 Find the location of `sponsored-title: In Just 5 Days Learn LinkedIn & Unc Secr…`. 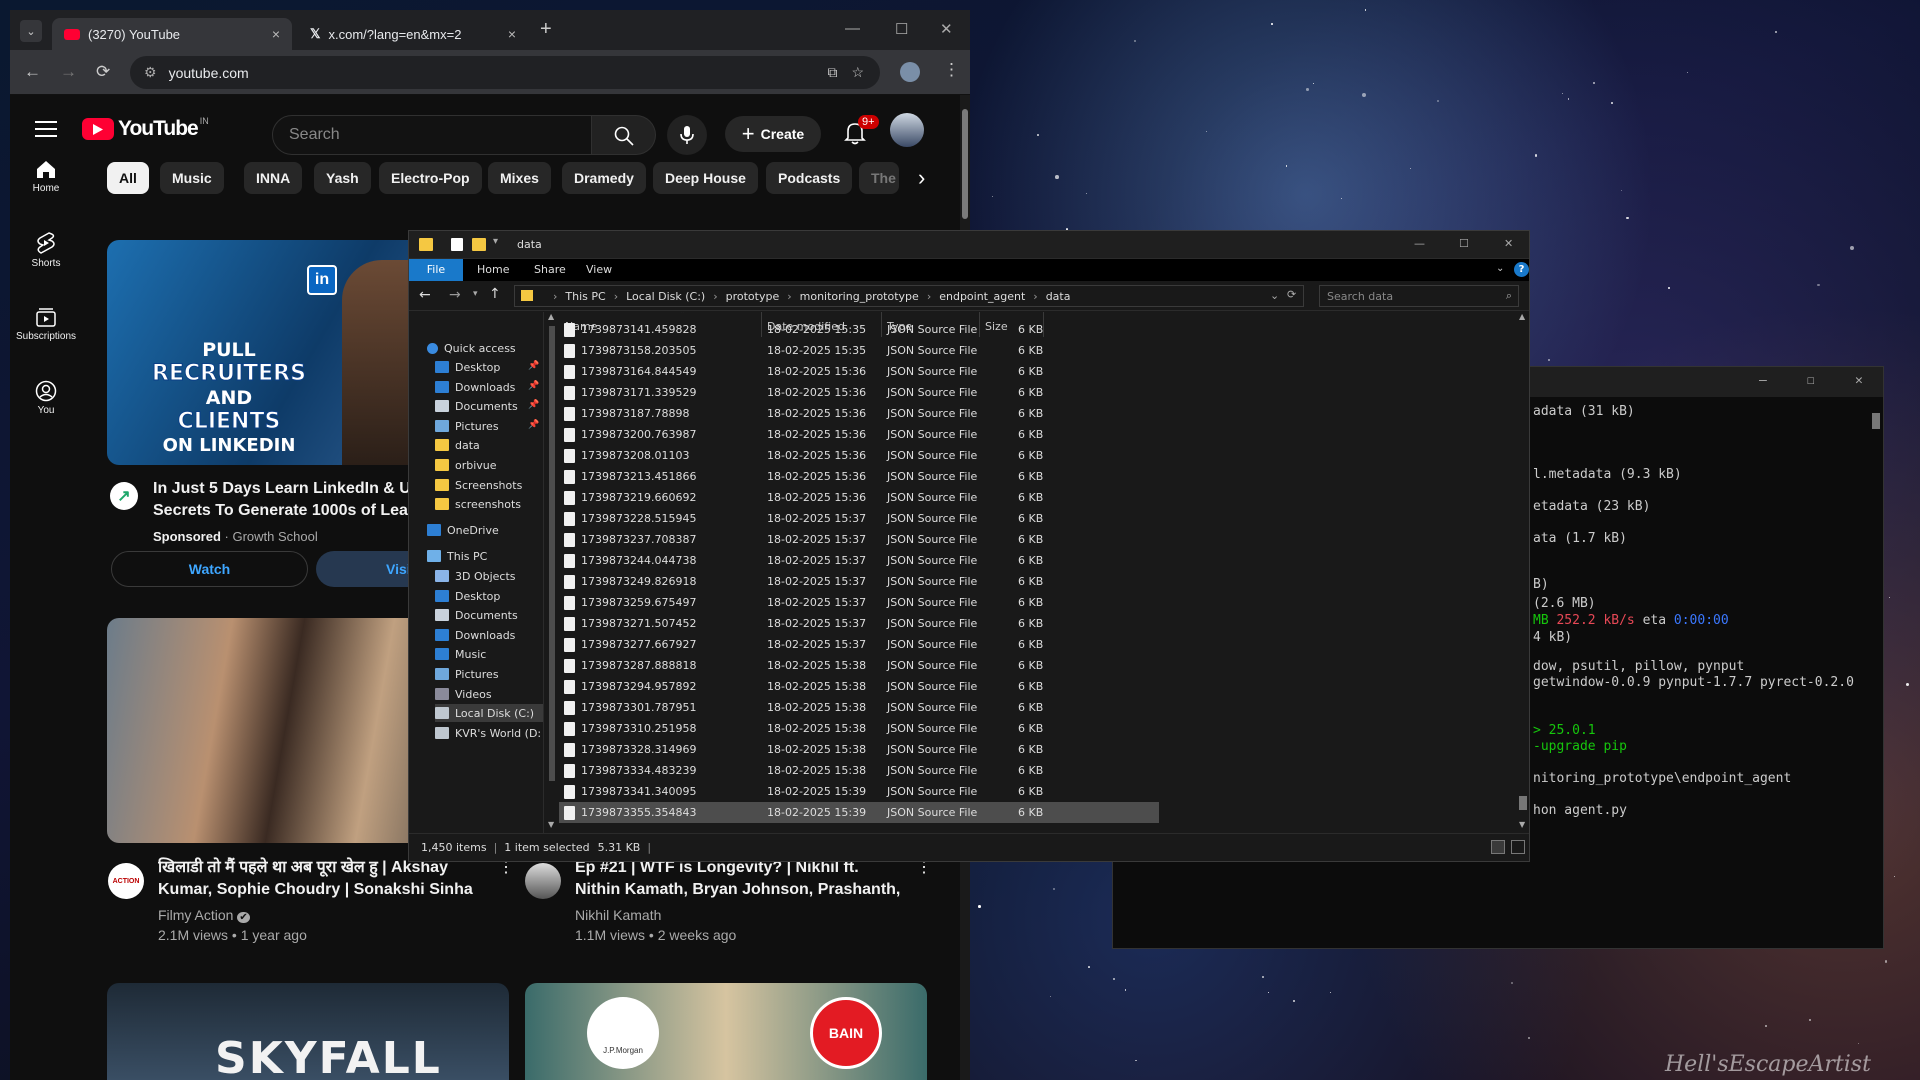

sponsored-title: In Just 5 Days Learn LinkedIn & Unc Secr… is located at coordinates (288, 500).